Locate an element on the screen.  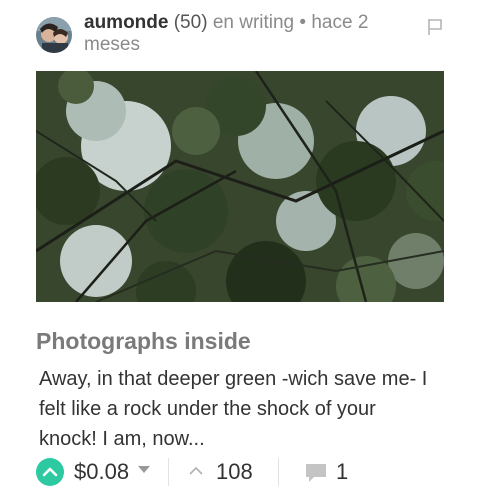
speech-bubble-icon is located at coordinates (316, 473).